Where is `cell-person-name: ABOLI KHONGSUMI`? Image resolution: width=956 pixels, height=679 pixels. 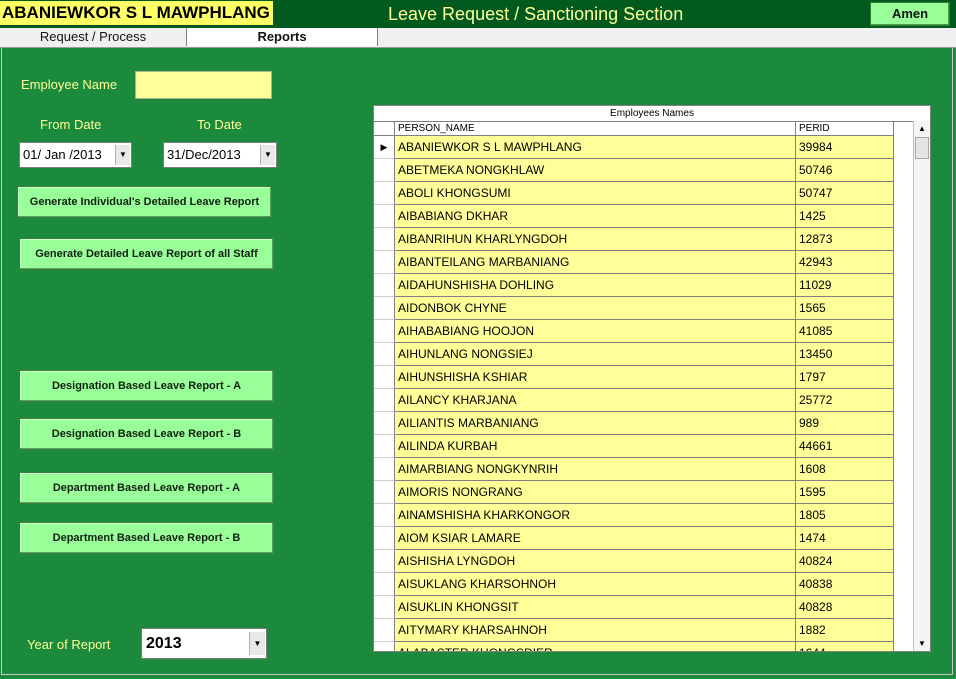 cell-person-name: ABOLI KHONGSUMI is located at coordinates (595, 193).